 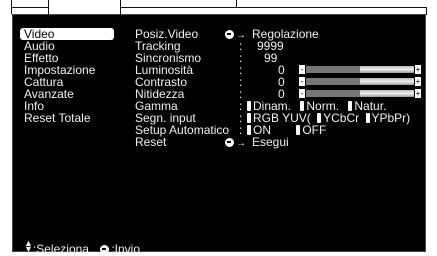 What do you see at coordinates (314, 130) in the screenshot?
I see `setup-option-off: OFF` at bounding box center [314, 130].